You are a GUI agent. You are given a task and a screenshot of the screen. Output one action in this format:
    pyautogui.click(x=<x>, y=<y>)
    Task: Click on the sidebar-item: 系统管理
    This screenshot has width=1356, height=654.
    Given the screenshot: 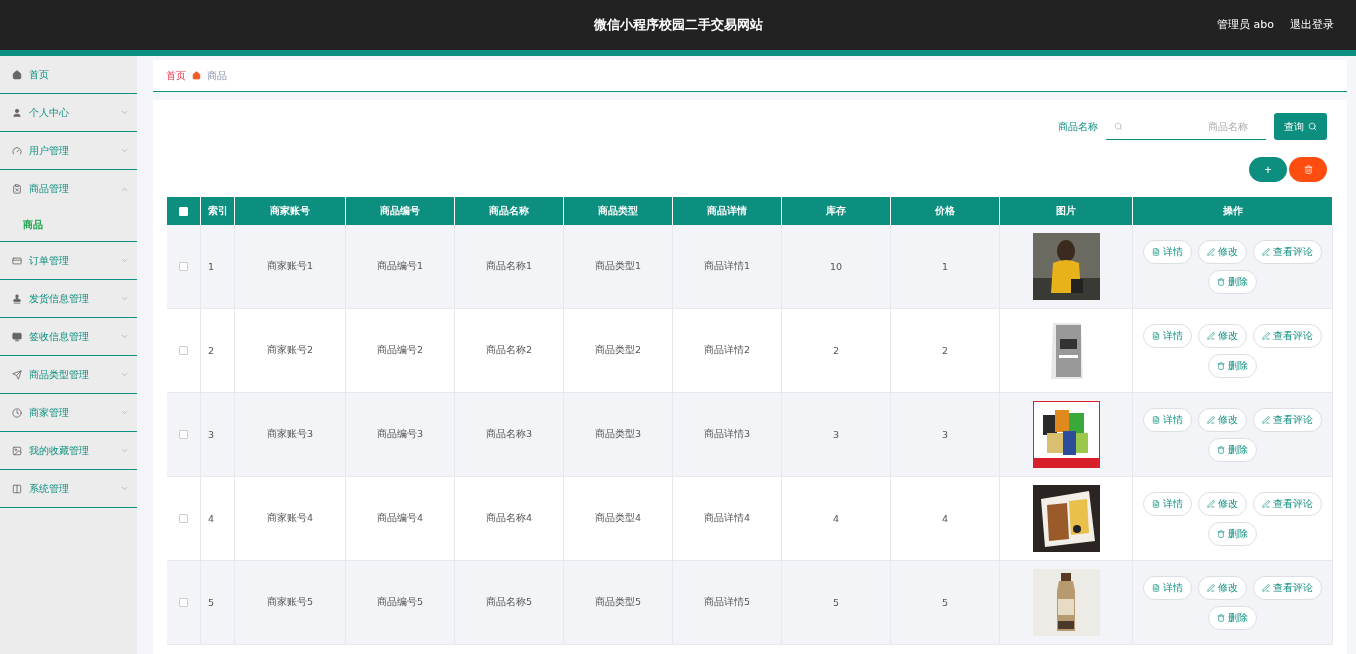 What is the action you would take?
    pyautogui.click(x=68, y=489)
    